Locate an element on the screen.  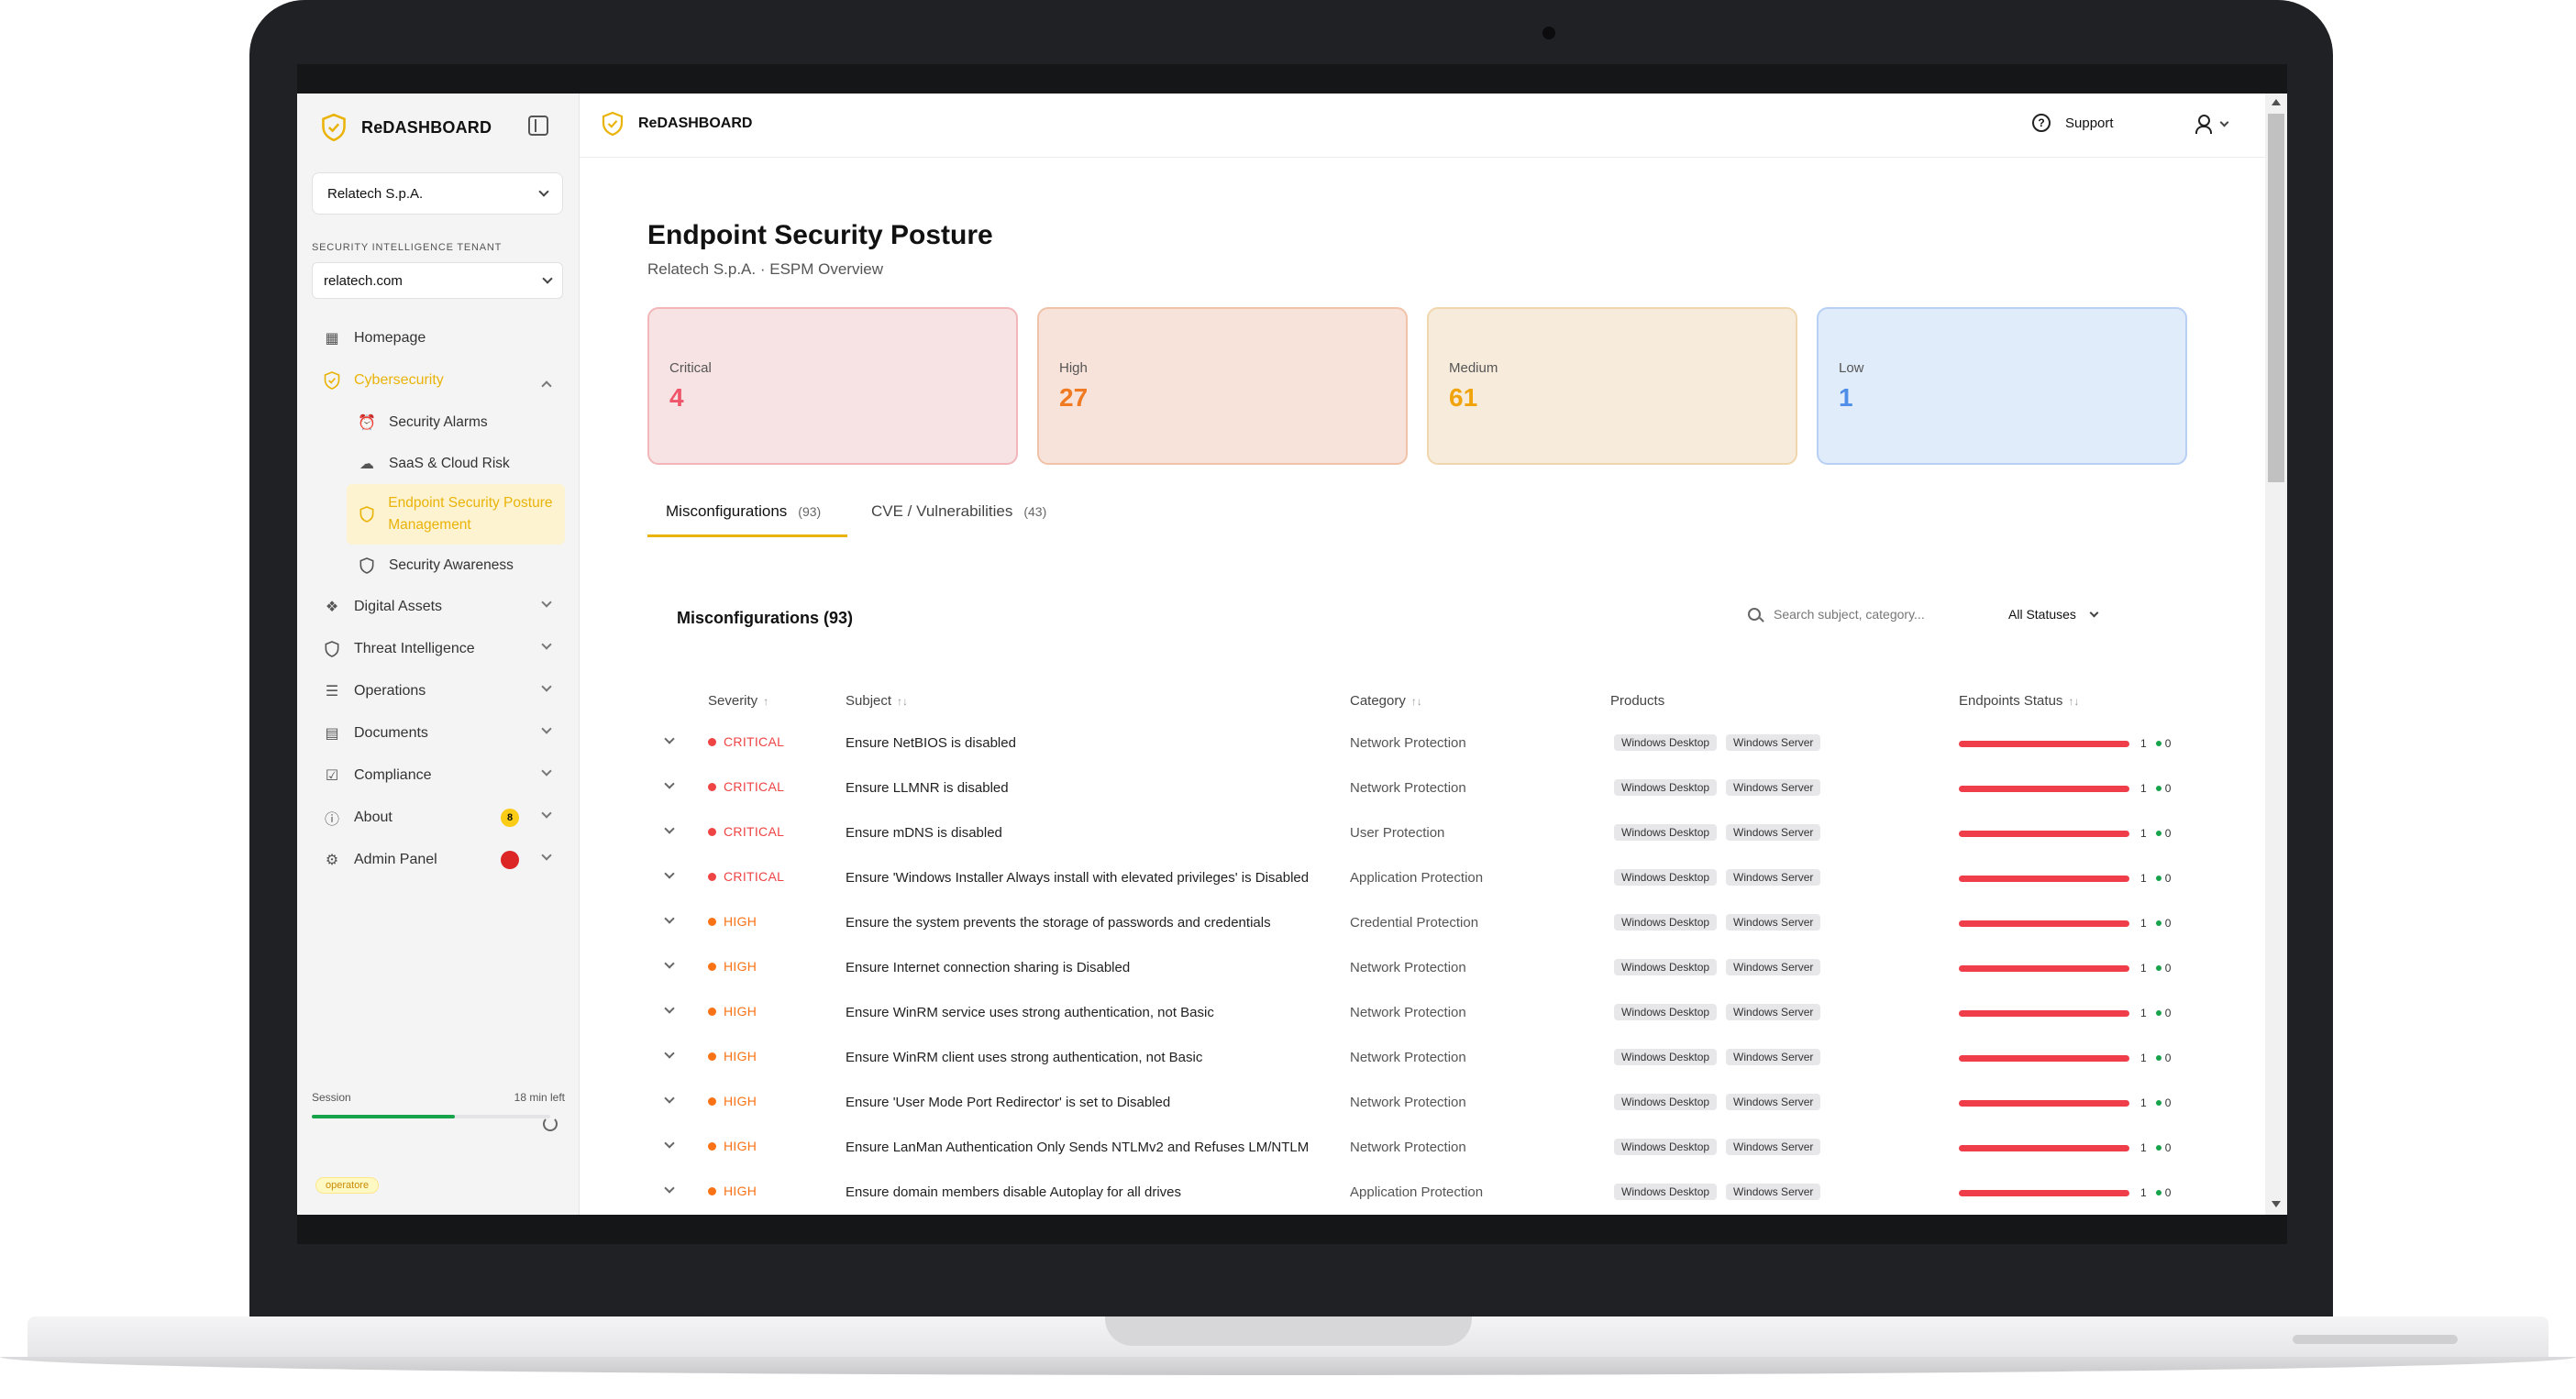
search-icon is located at coordinates (1754, 614).